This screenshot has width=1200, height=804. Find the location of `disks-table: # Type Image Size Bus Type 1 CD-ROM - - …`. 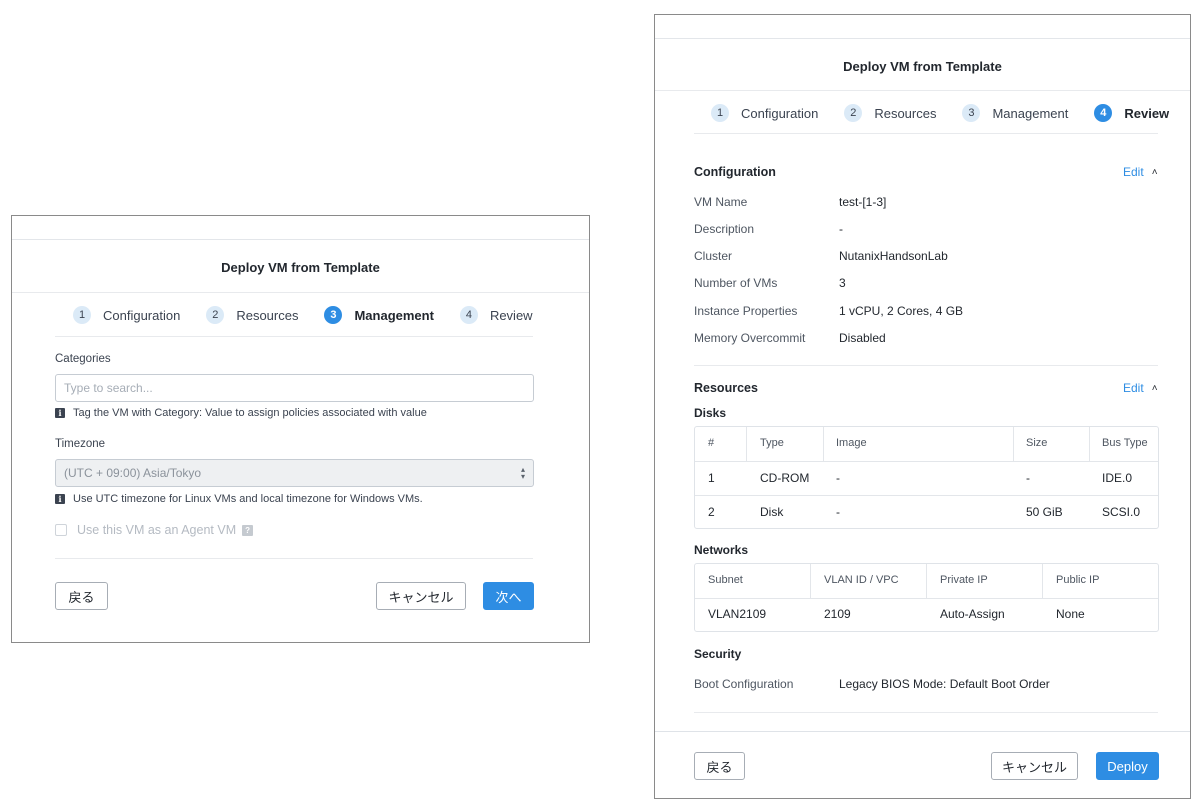

disks-table: # Type Image Size Bus Type 1 CD-ROM - - … is located at coordinates (926, 477).